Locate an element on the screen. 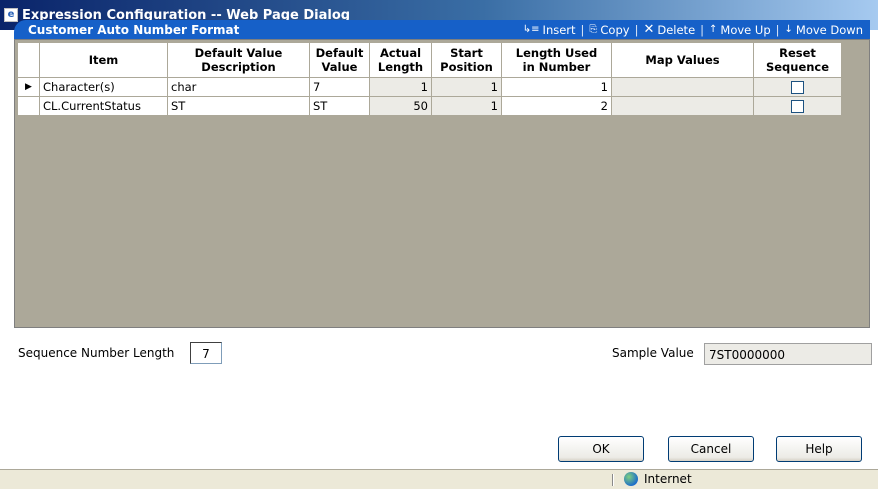  insert-button: ↳≡ Insert is located at coordinates (549, 30).